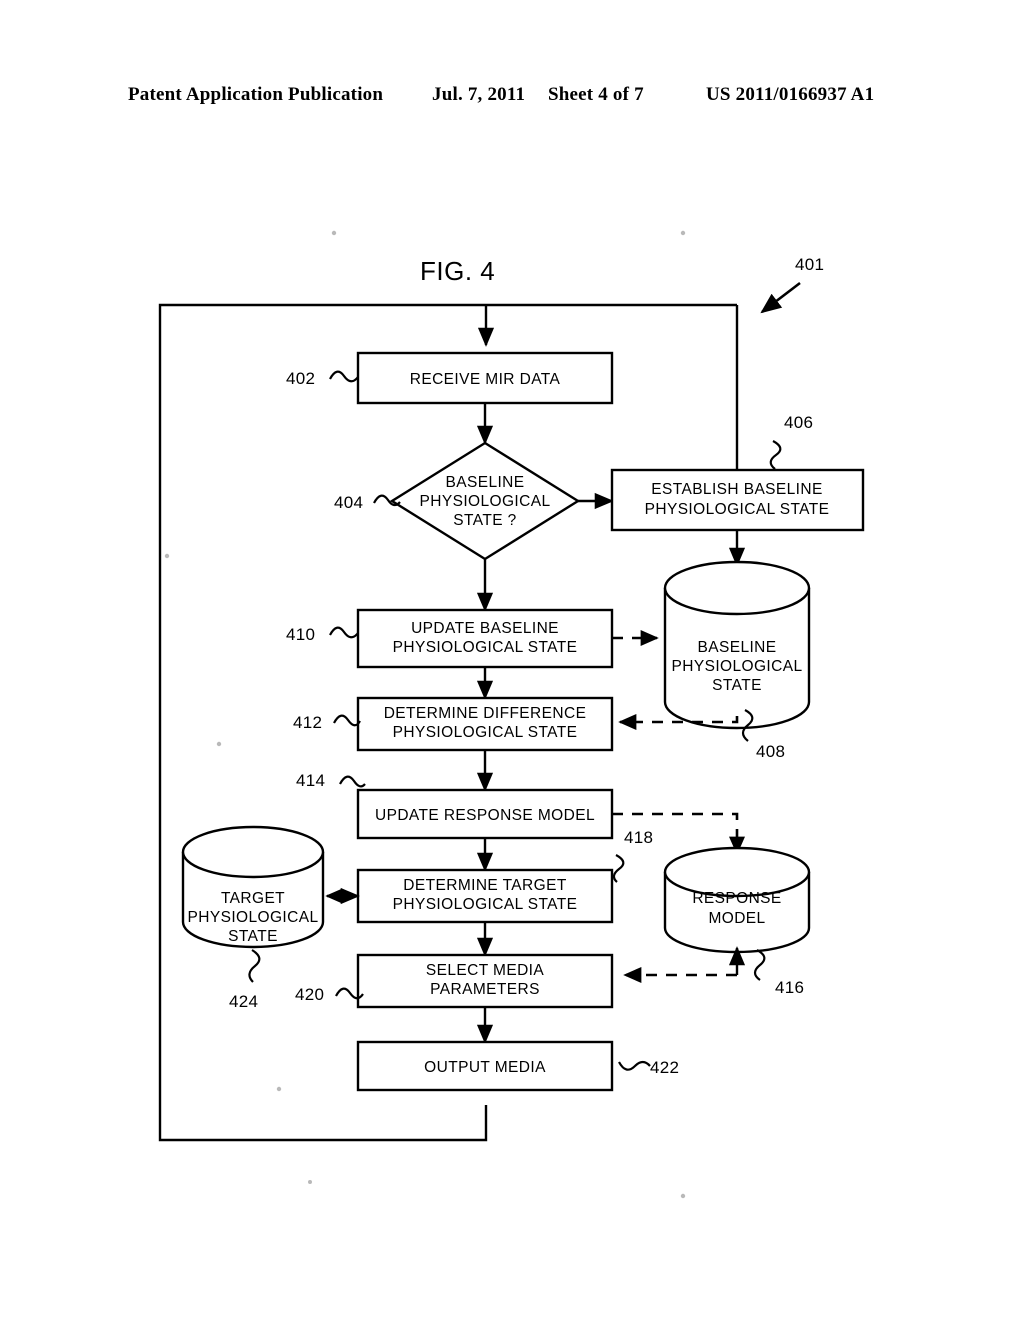 The image size is (1024, 1320). Describe the element at coordinates (322, 634) in the screenshot. I see `reference-410: 410` at that location.